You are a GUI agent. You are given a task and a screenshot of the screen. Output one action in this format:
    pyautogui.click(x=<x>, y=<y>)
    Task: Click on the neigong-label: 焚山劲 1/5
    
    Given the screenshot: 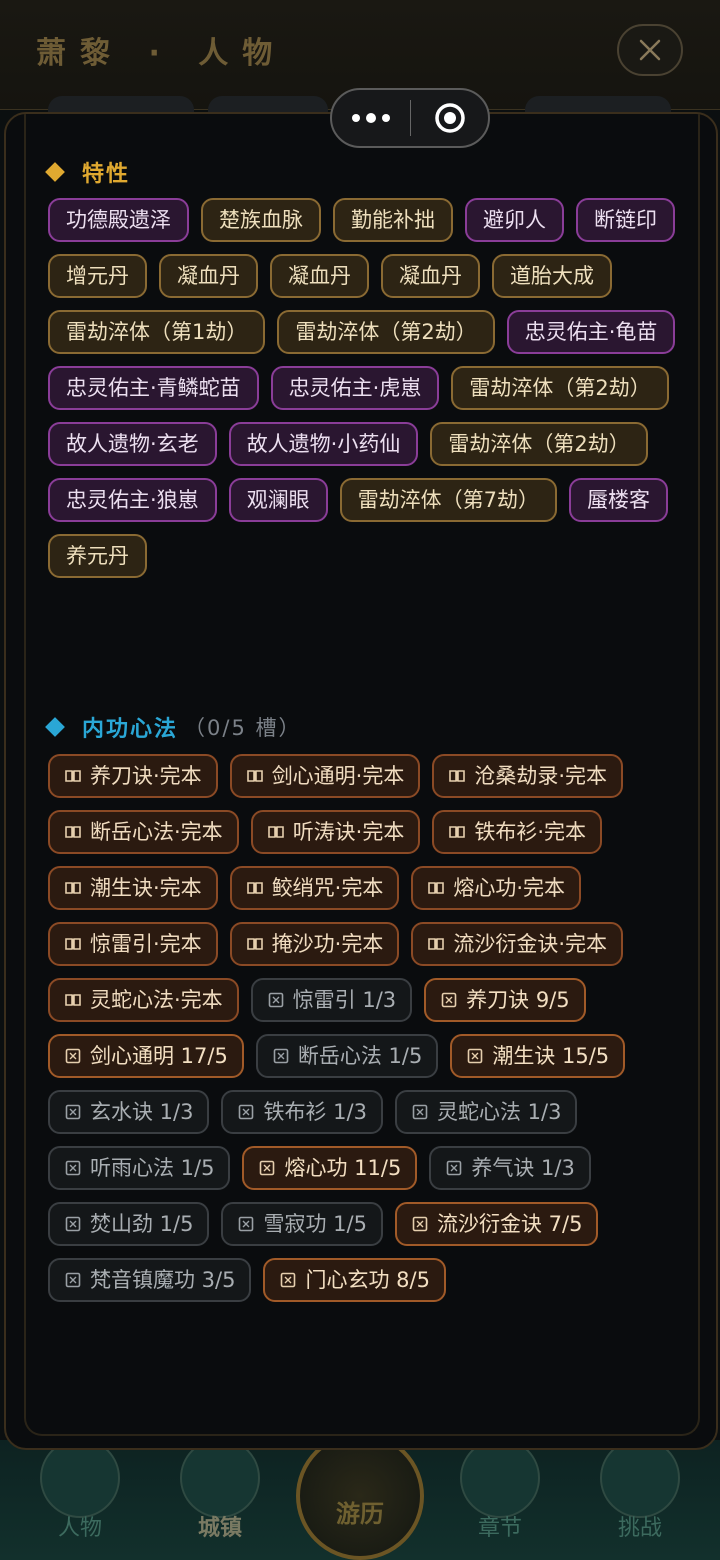 What is the action you would take?
    pyautogui.click(x=142, y=1224)
    